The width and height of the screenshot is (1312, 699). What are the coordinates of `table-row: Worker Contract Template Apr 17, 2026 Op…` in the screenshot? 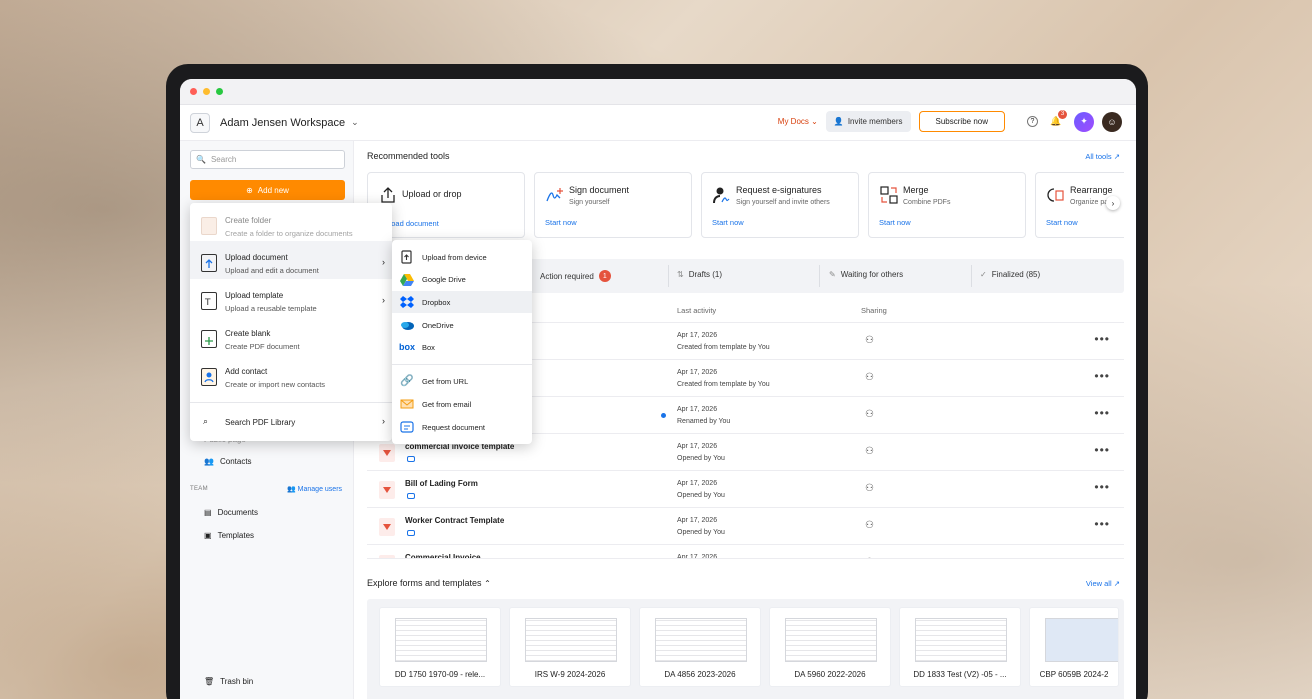 It's located at (745, 526).